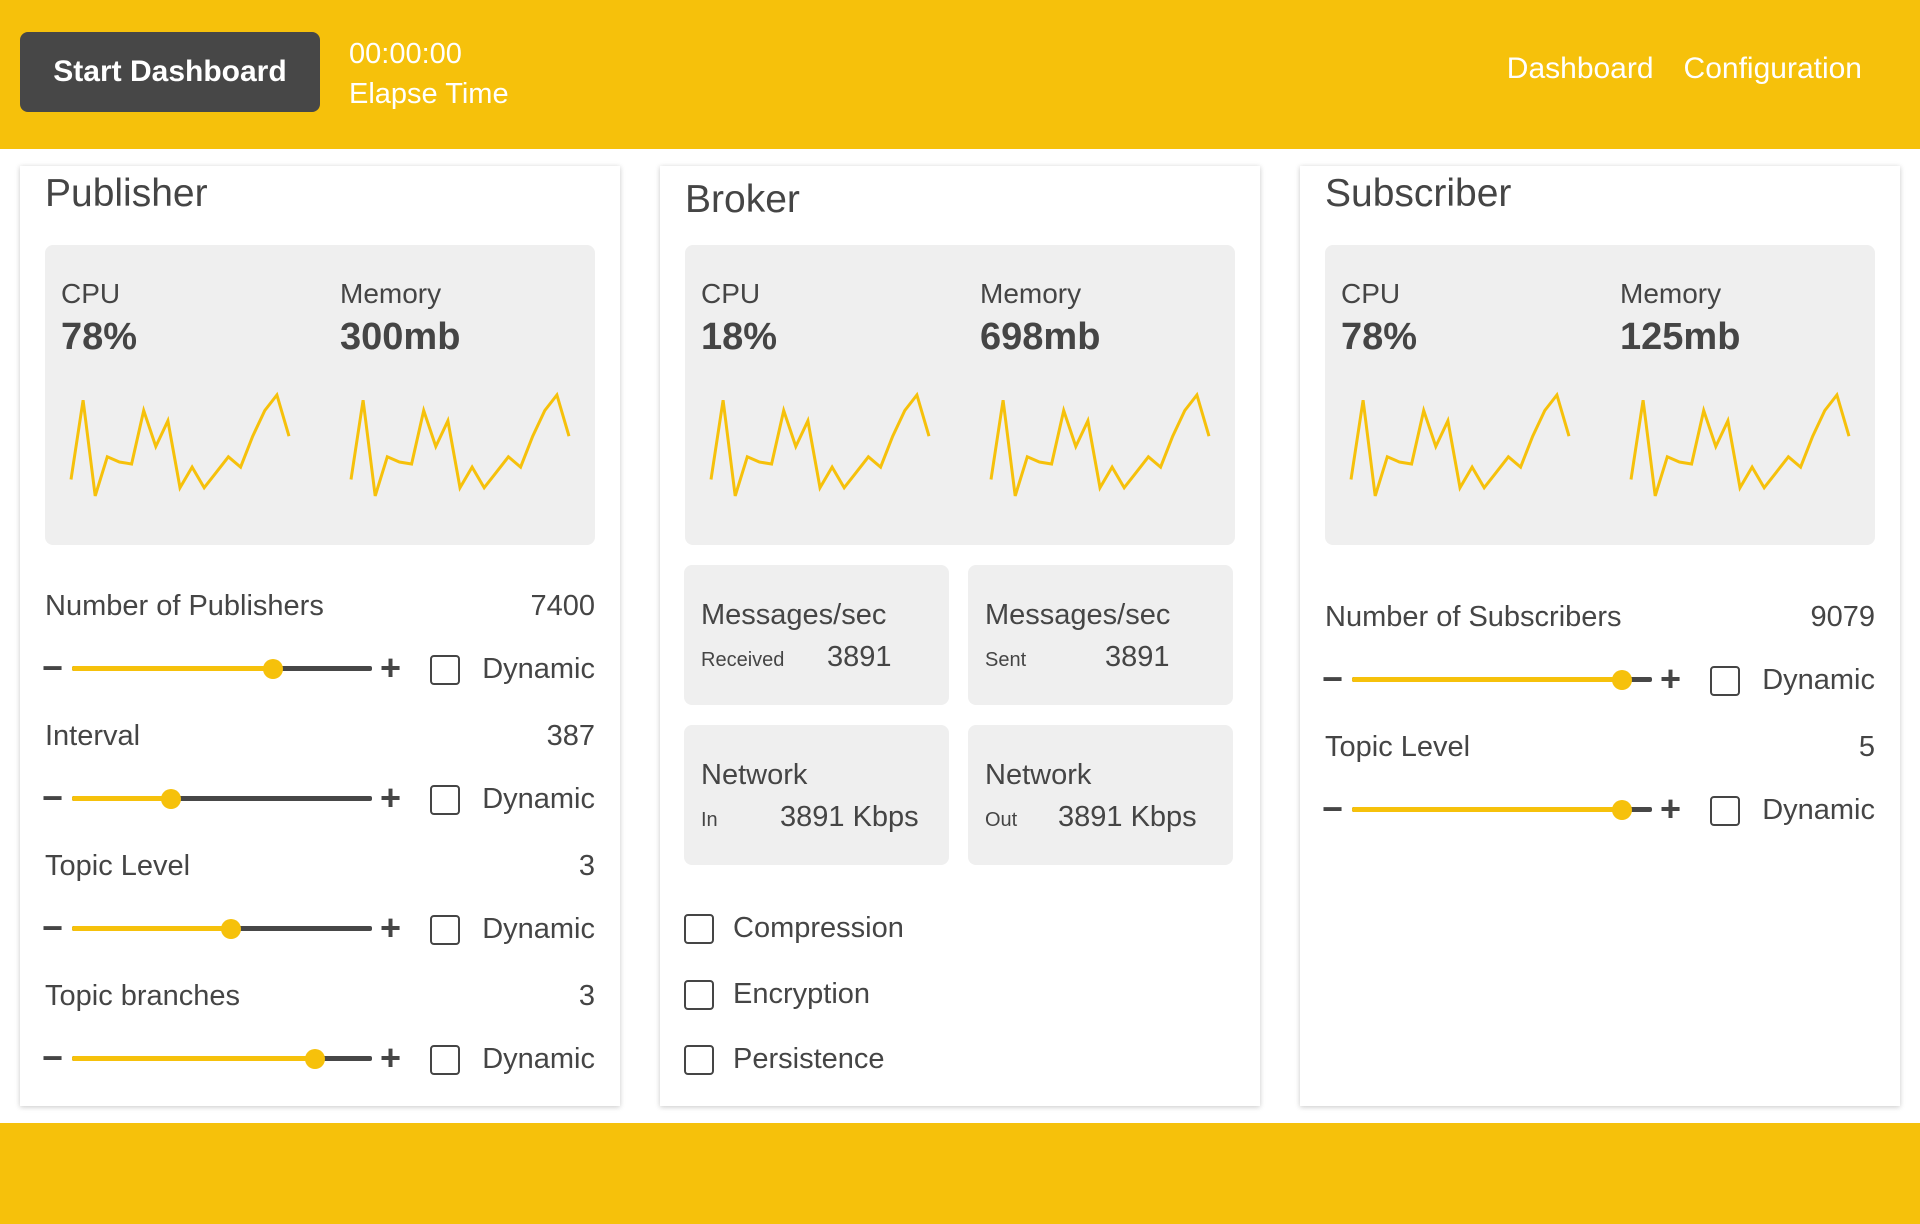  What do you see at coordinates (816, 795) in the screenshot?
I see `network-in-tile: Network In 3891 Kbps` at bounding box center [816, 795].